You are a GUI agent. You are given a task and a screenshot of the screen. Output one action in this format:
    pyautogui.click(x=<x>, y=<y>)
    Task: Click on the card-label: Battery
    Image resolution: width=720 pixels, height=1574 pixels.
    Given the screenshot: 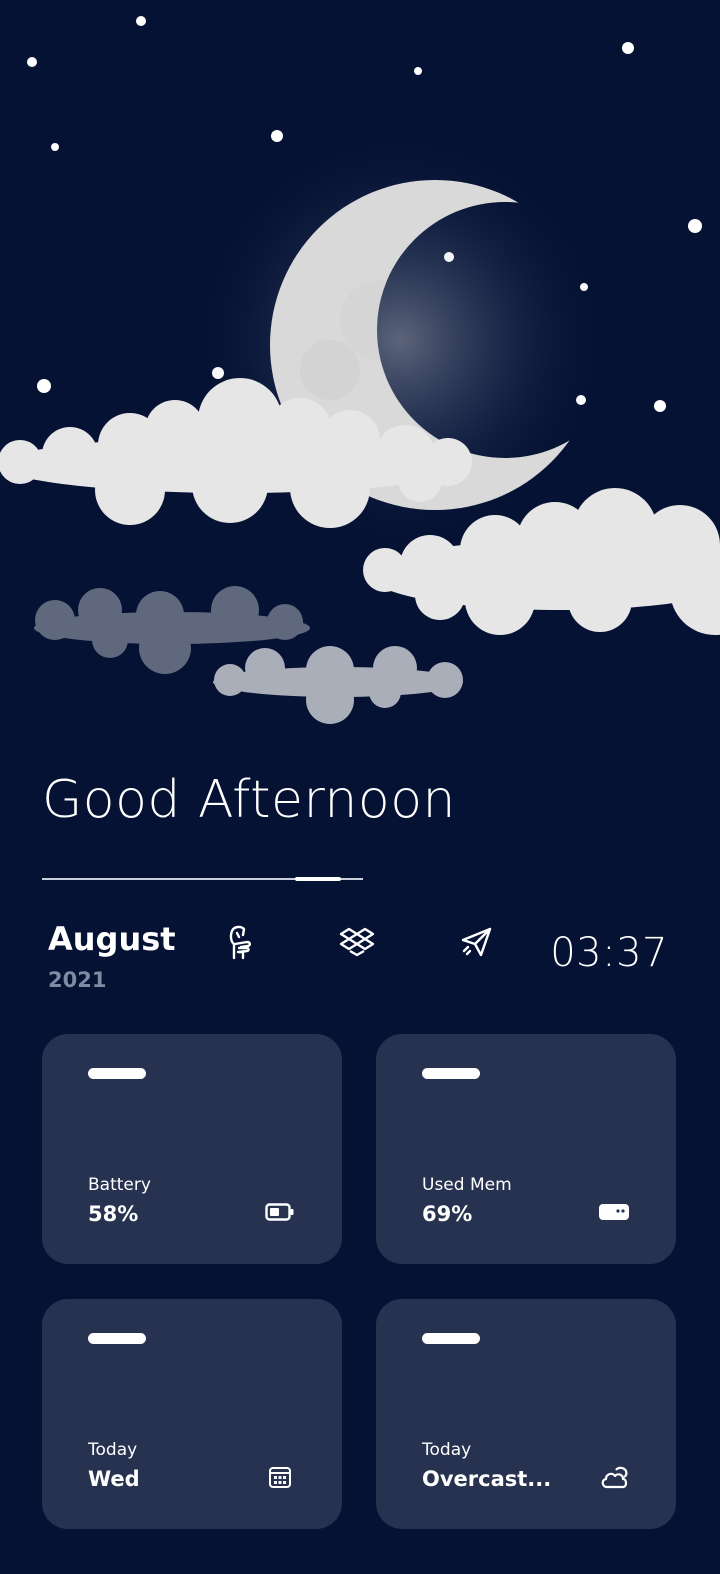 What is the action you would take?
    pyautogui.click(x=119, y=1185)
    